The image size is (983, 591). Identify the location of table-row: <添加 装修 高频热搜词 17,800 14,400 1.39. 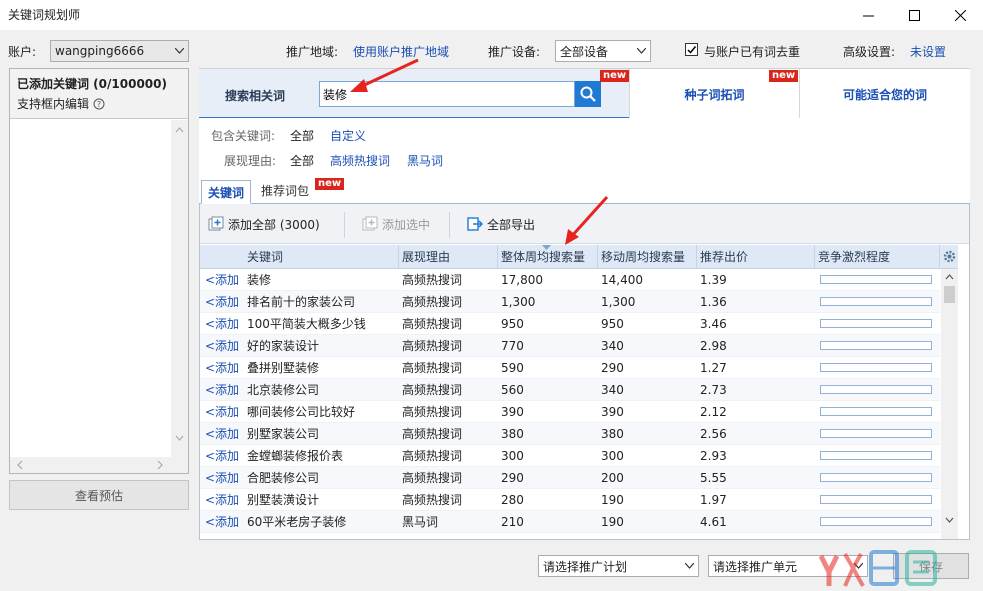
(570, 280).